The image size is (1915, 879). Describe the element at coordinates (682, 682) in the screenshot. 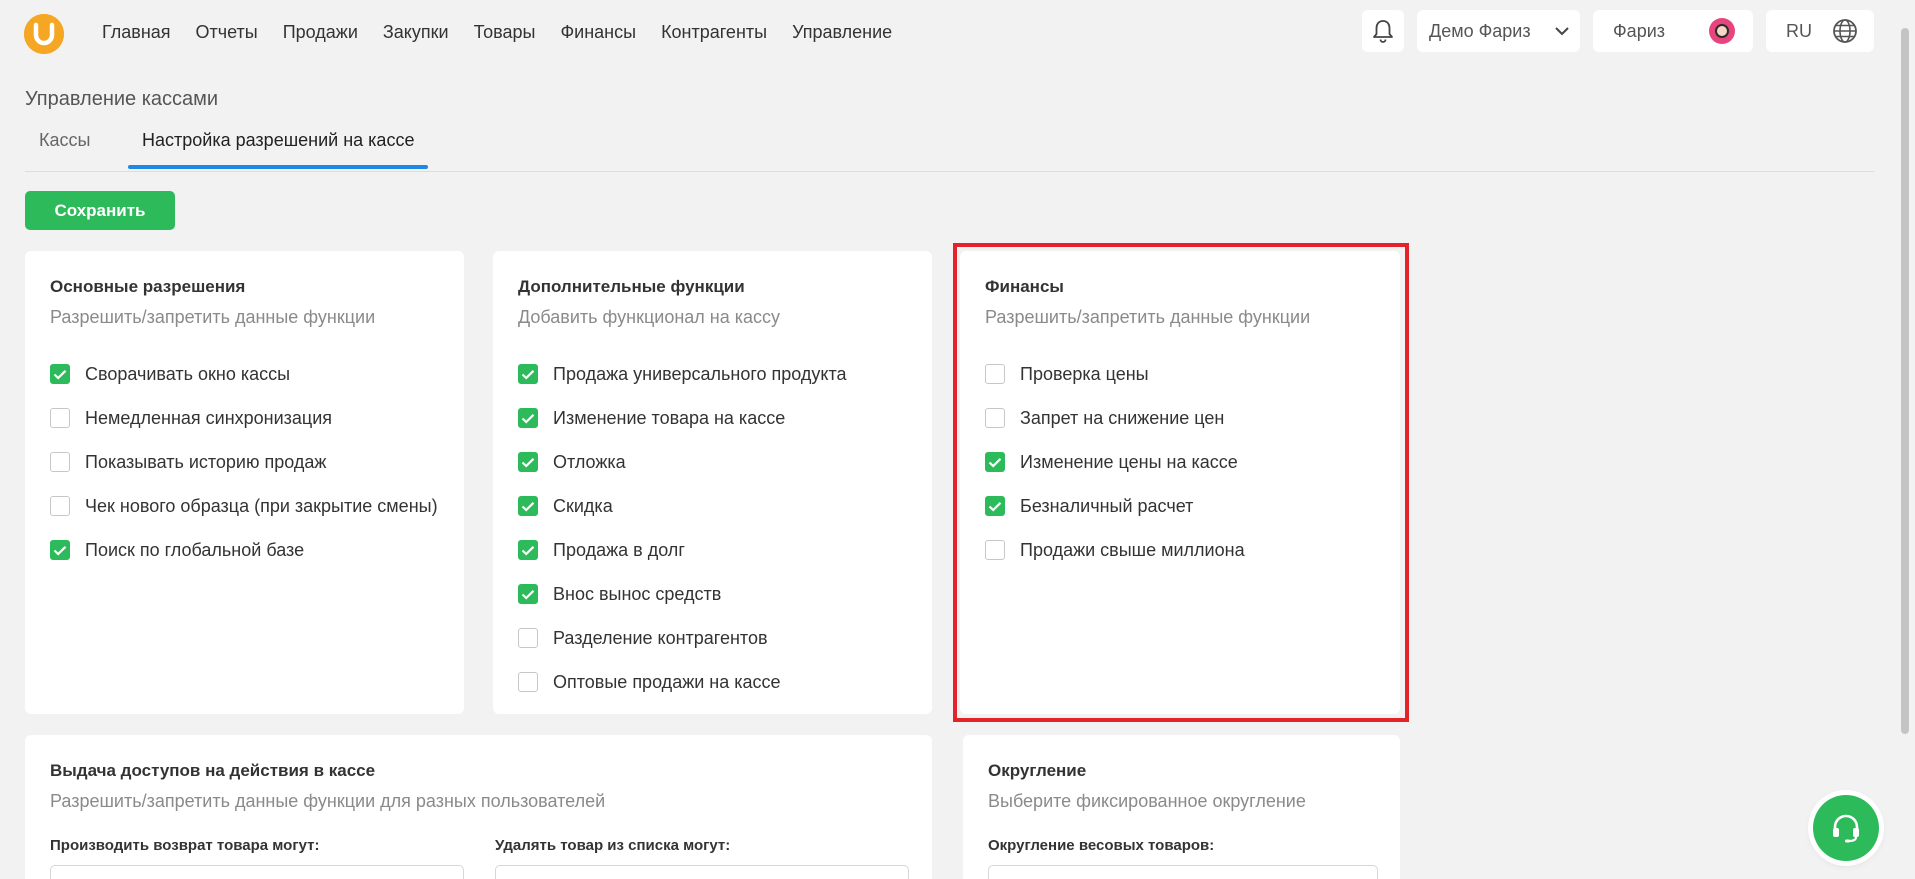

I see `checkbox-item: Оптовые продажи на кассе` at that location.